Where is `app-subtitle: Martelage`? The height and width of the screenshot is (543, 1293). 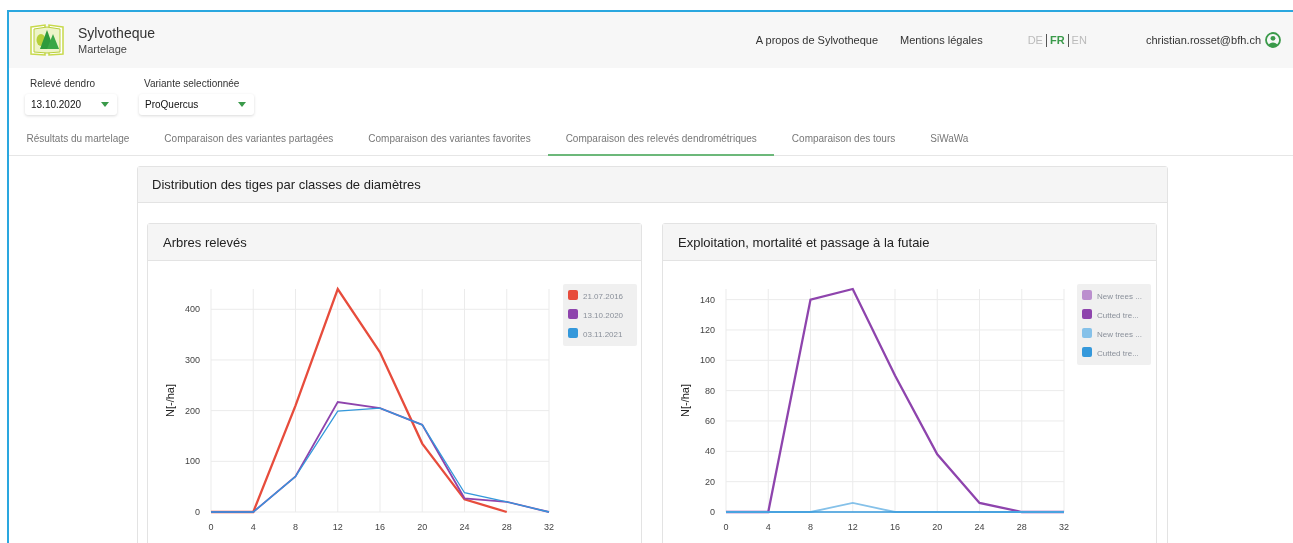 app-subtitle: Martelage is located at coordinates (103, 49).